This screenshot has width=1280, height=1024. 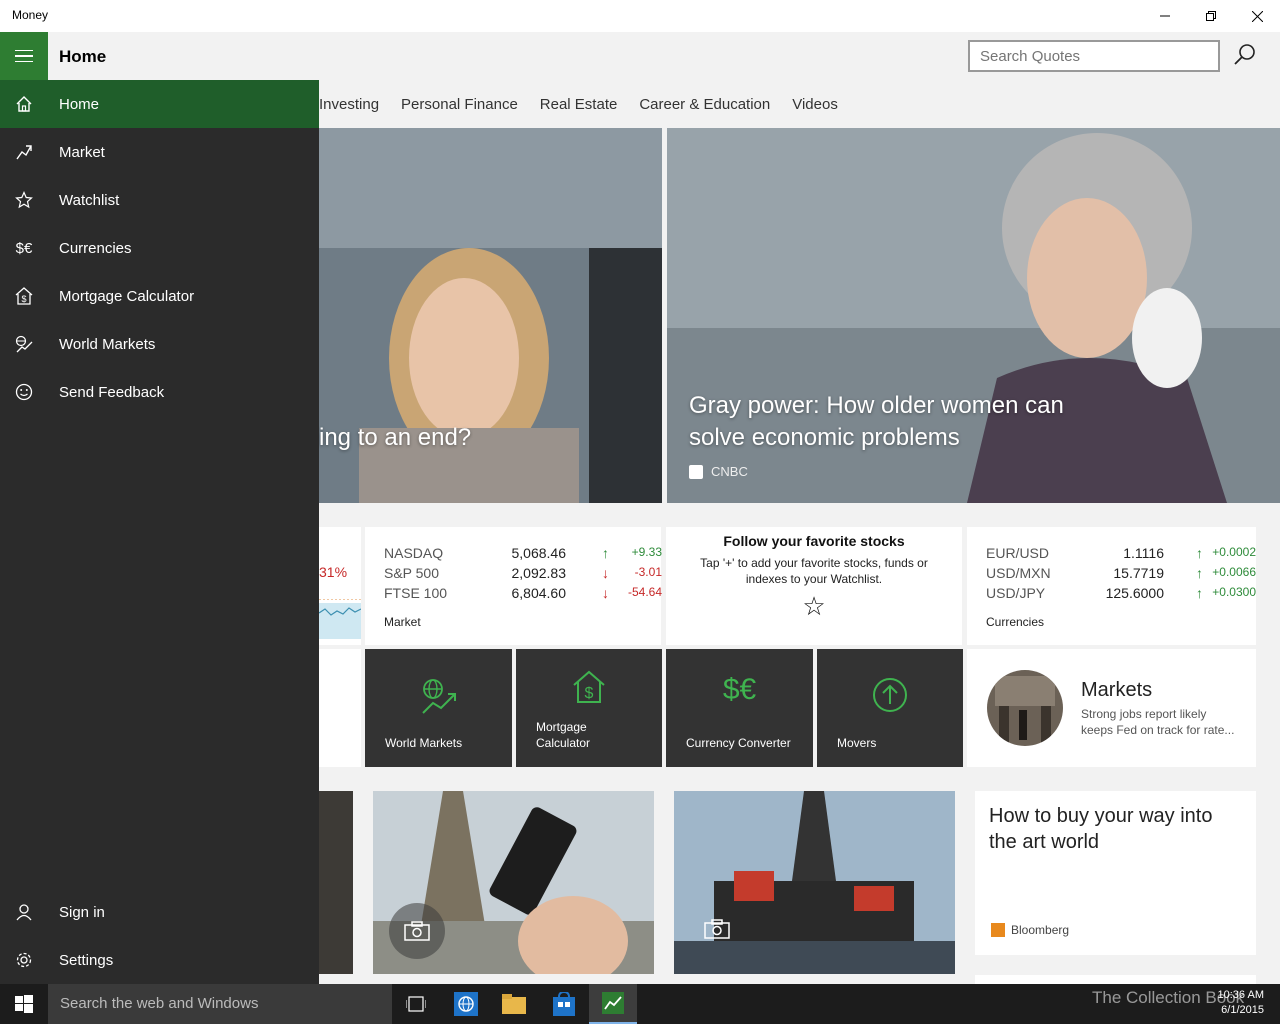 I want to click on camera-icon, so click(x=717, y=929).